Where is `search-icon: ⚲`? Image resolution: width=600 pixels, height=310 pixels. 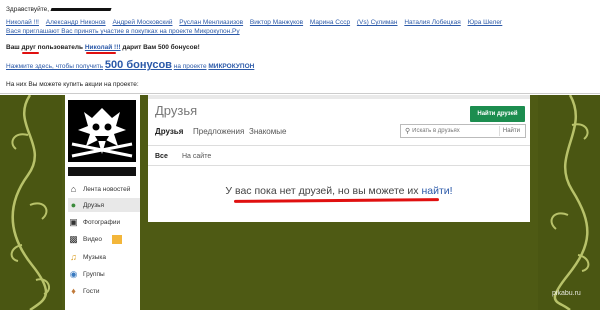 search-icon: ⚲ is located at coordinates (408, 131).